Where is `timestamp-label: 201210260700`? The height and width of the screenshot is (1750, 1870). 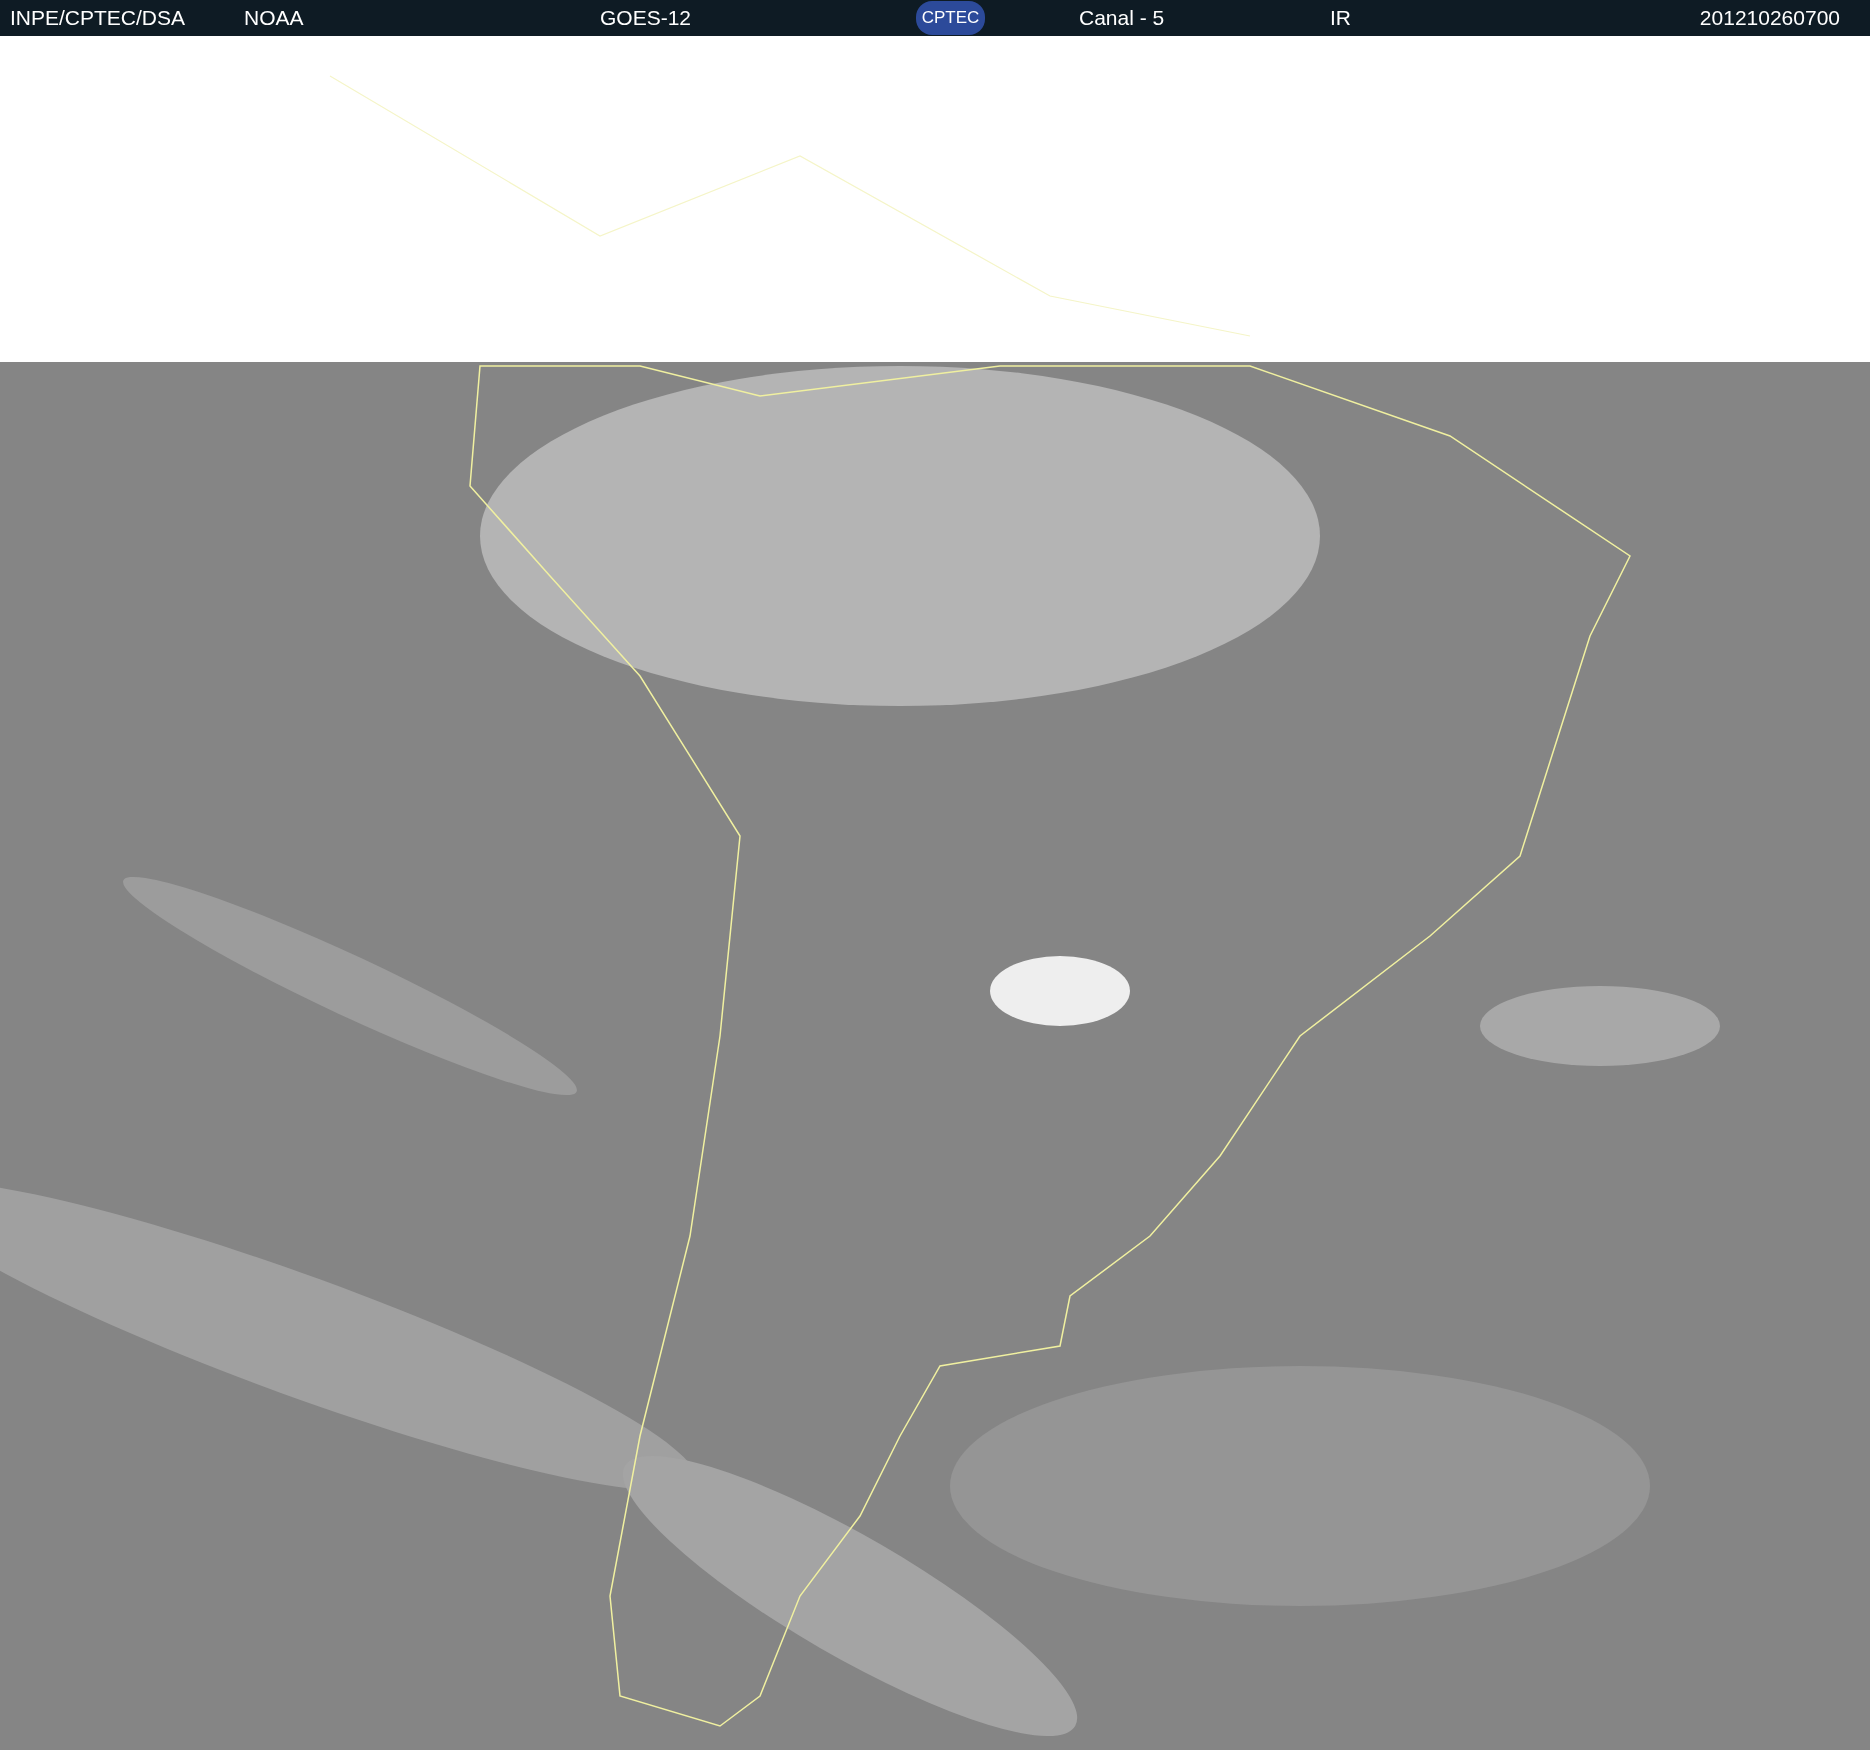
timestamp-label: 201210260700 is located at coordinates (1769, 18).